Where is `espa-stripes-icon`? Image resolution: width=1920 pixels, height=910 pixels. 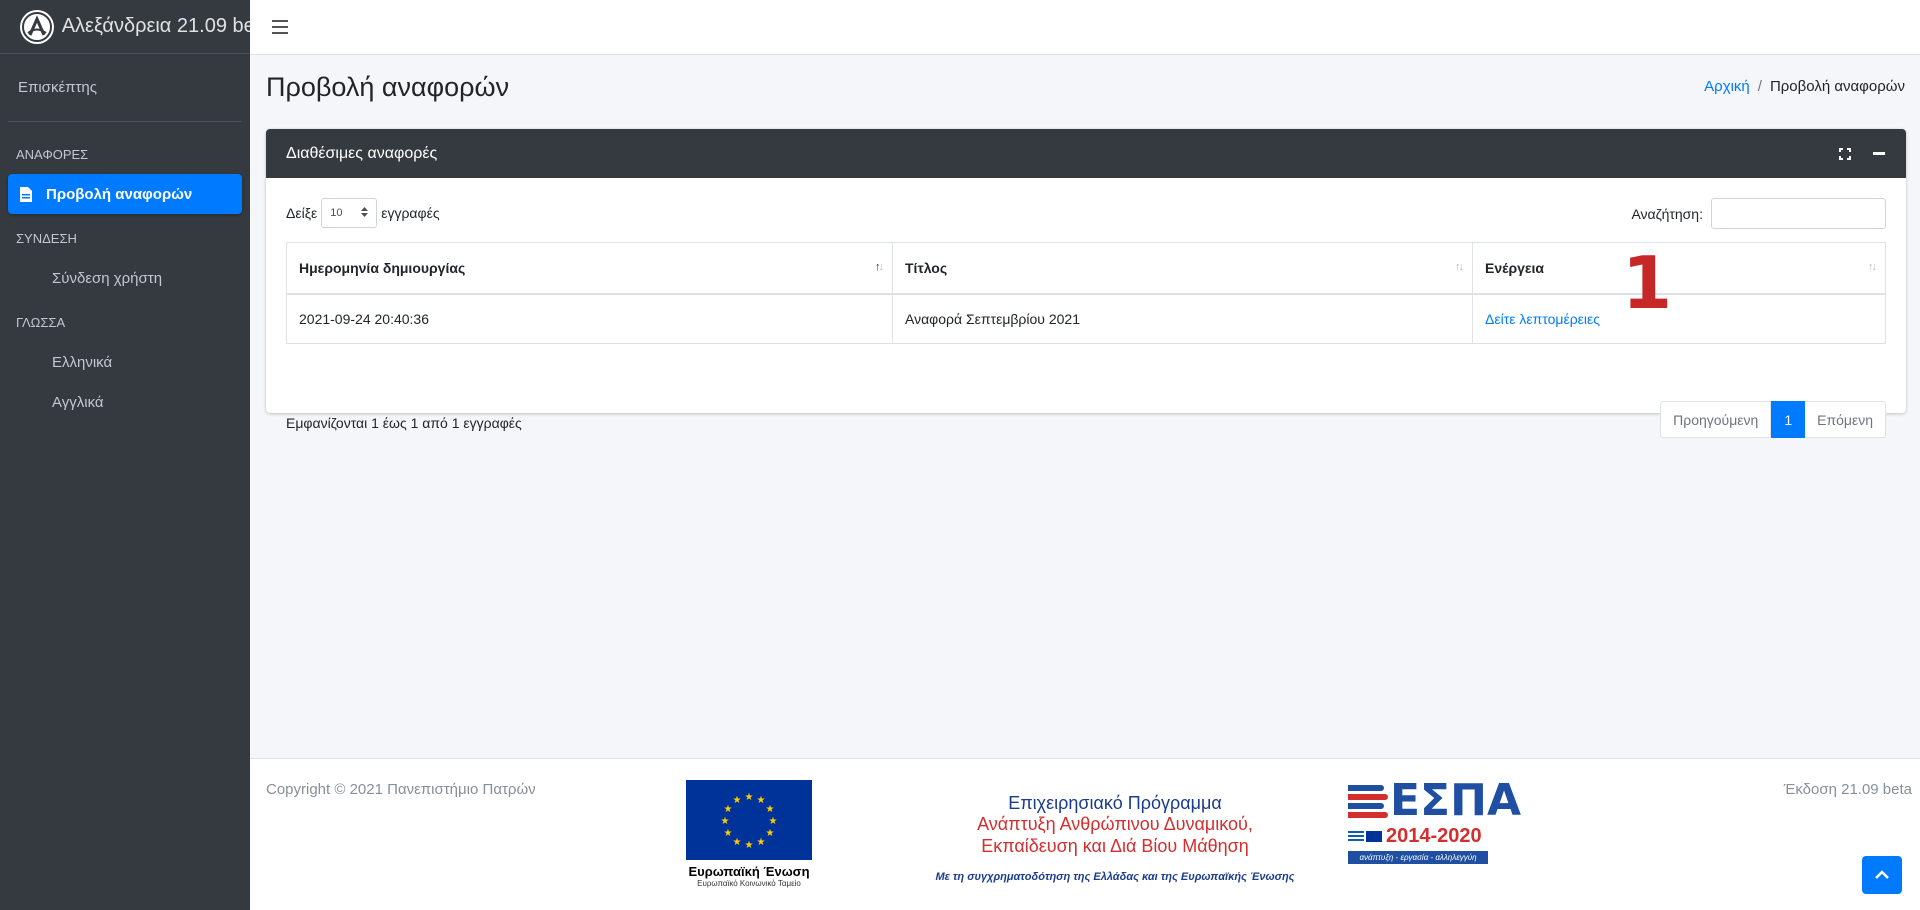
espa-stripes-icon is located at coordinates (1368, 801).